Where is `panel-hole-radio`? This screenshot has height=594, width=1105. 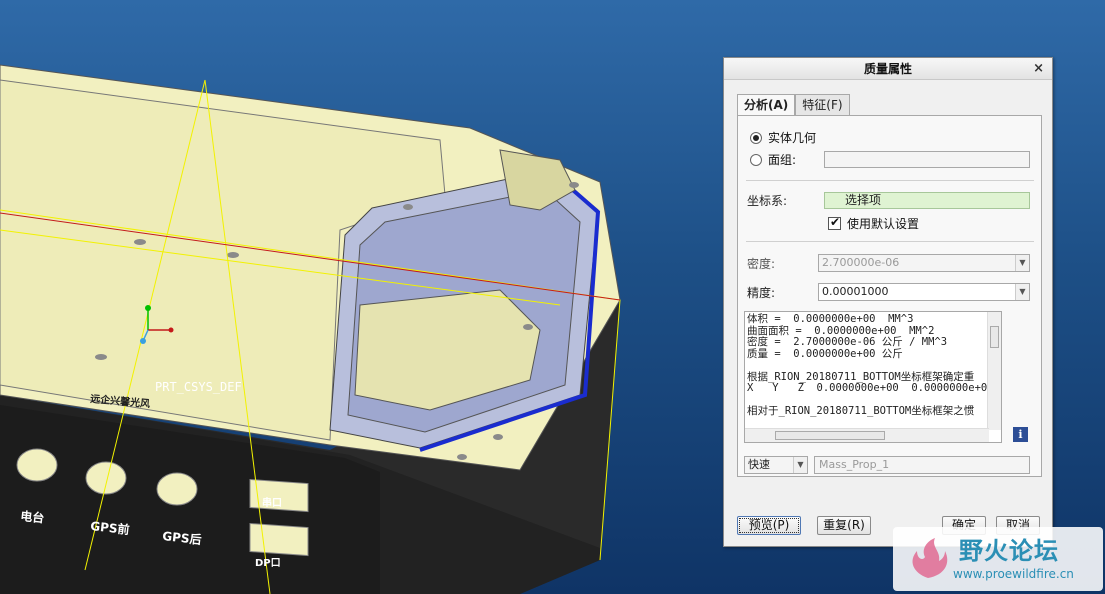
panel-hole-radio is located at coordinates (37, 465).